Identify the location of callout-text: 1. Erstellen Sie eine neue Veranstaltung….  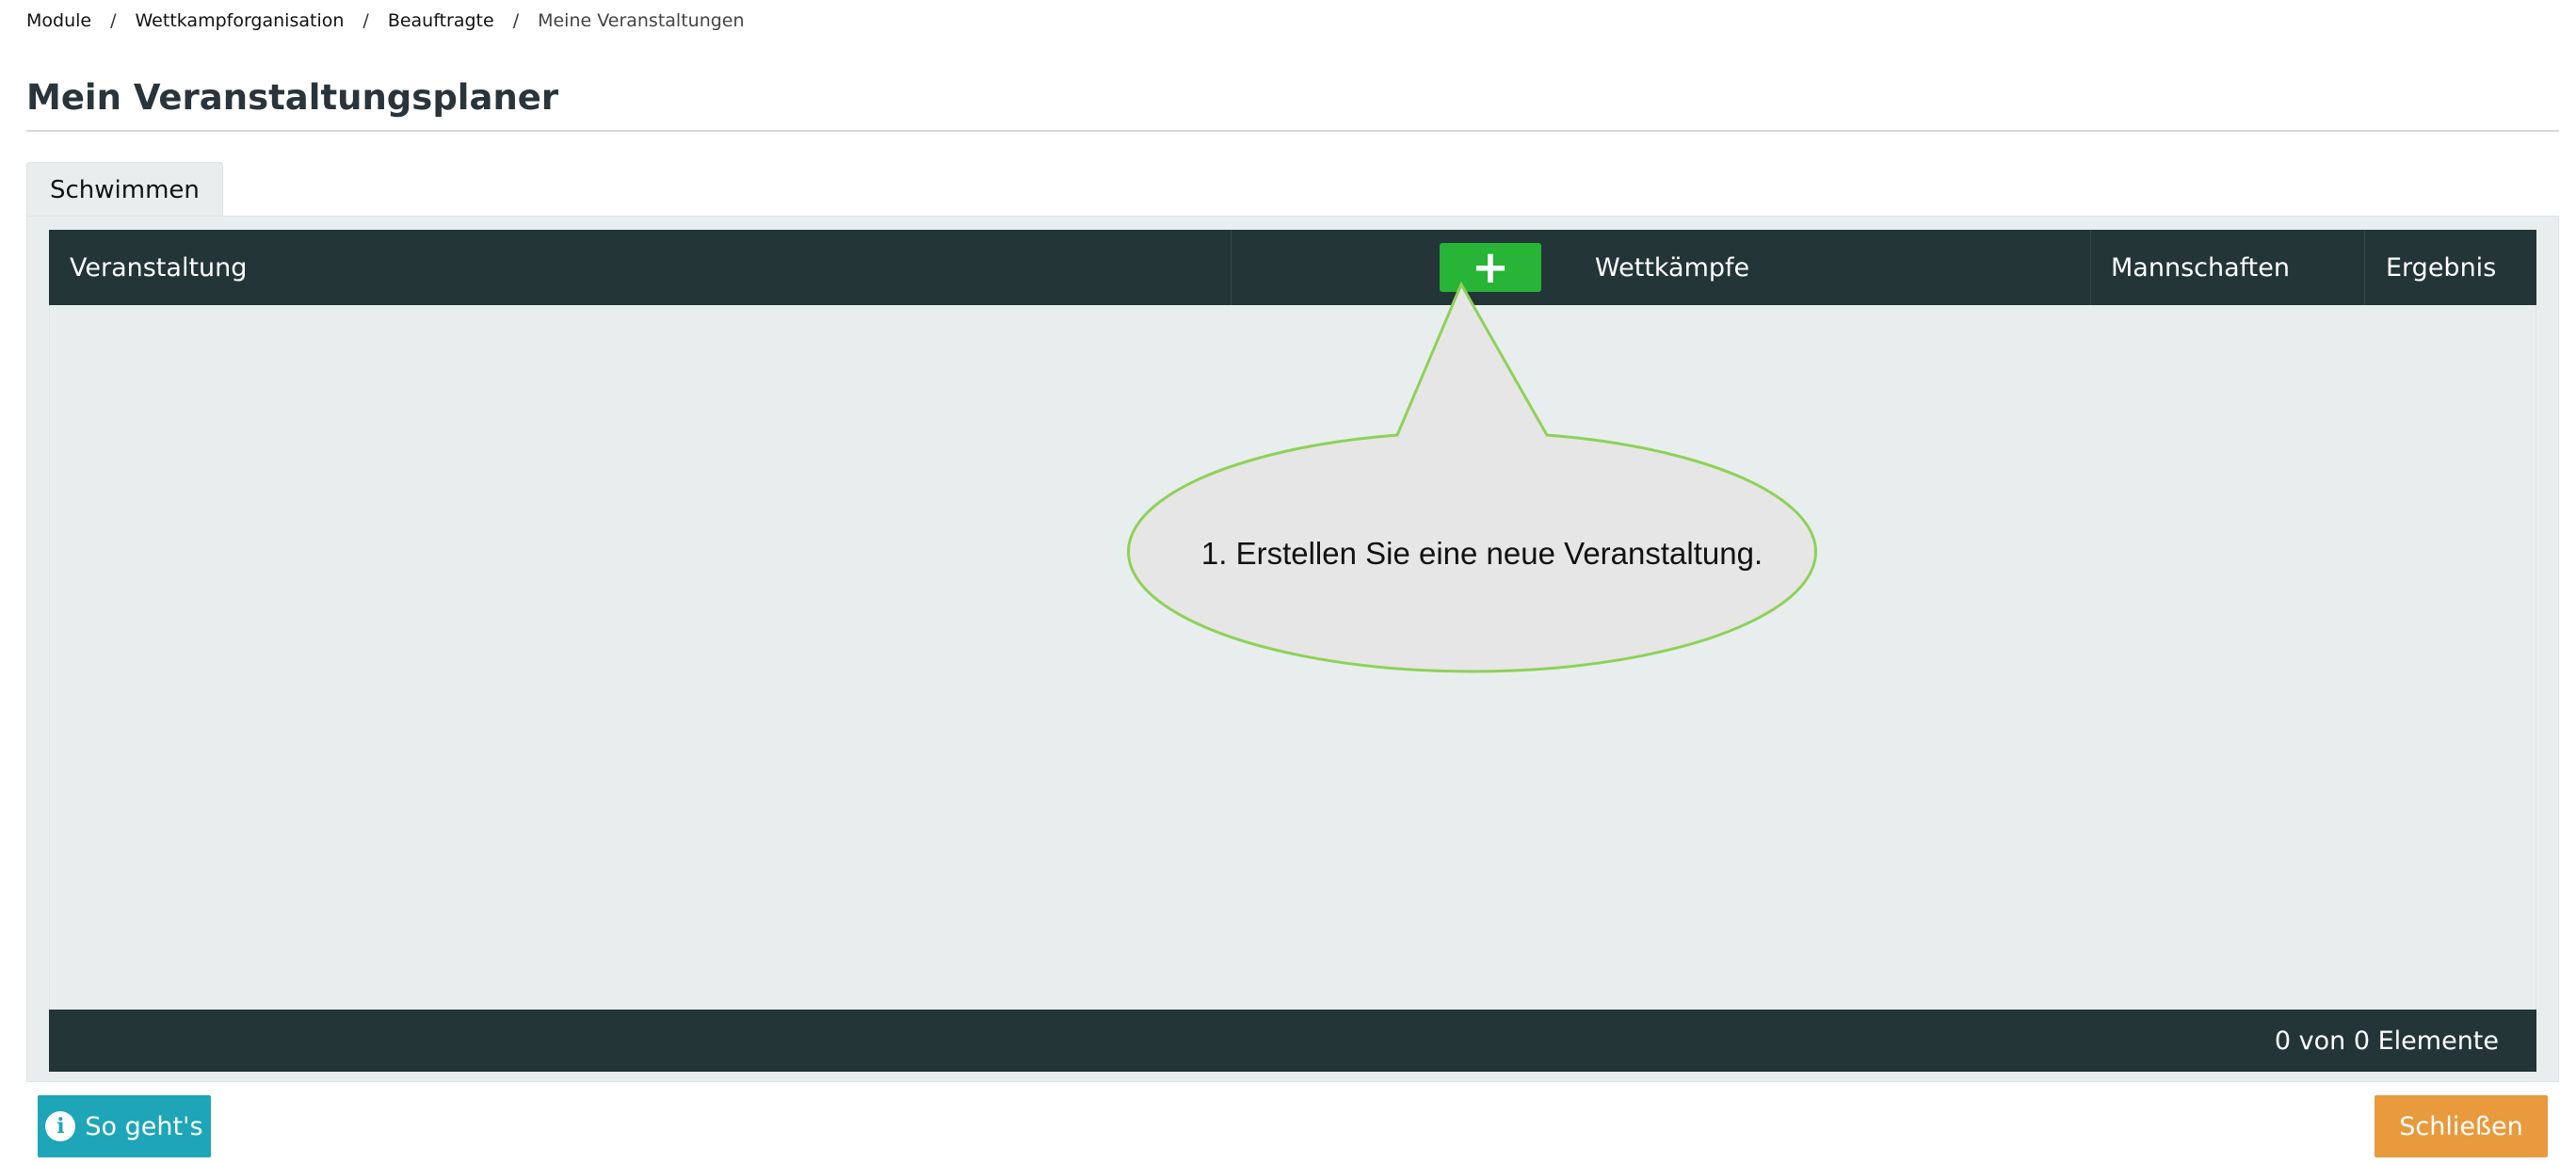
(1481, 553).